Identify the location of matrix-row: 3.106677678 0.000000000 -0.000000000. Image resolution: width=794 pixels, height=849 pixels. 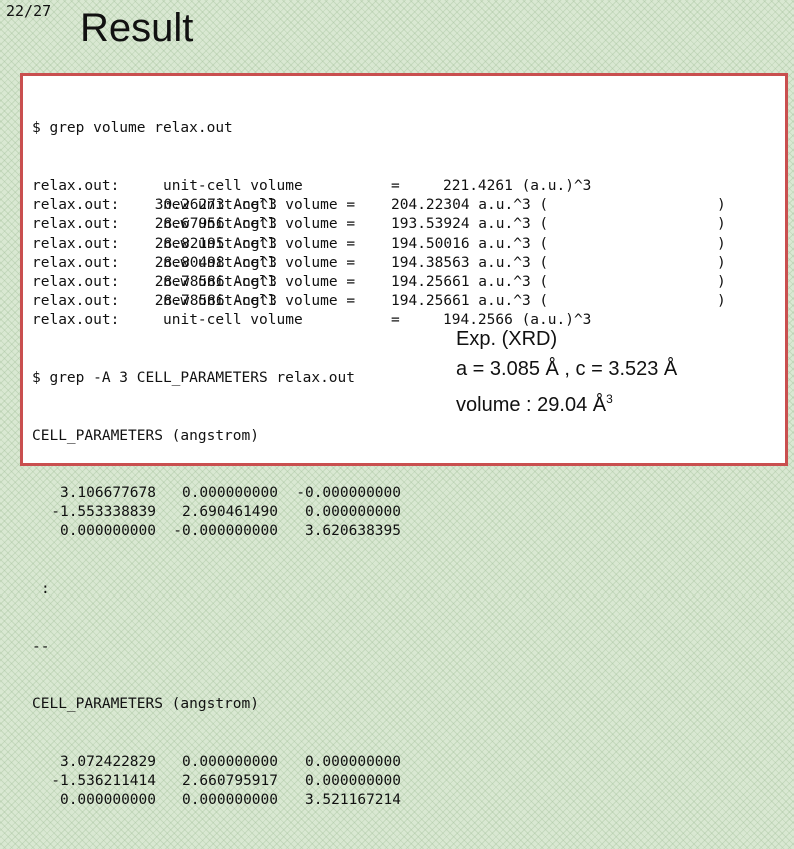
(216, 493).